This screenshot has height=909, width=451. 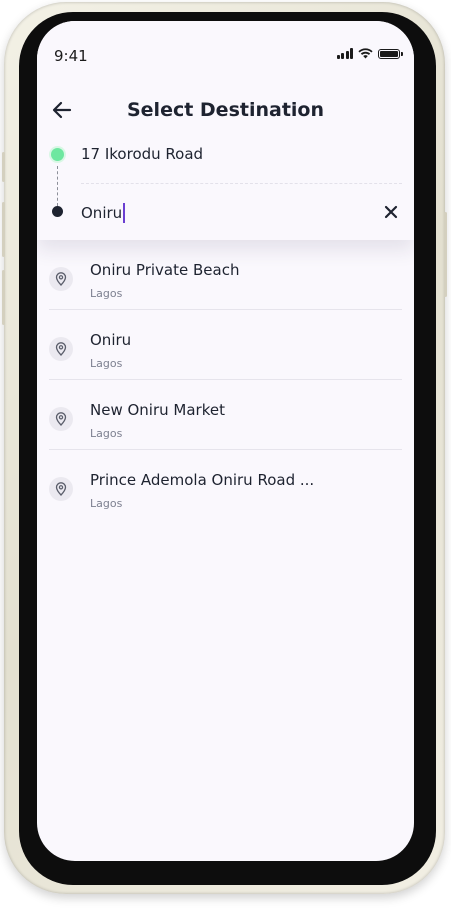 I want to click on battery-icon, so click(x=390, y=53).